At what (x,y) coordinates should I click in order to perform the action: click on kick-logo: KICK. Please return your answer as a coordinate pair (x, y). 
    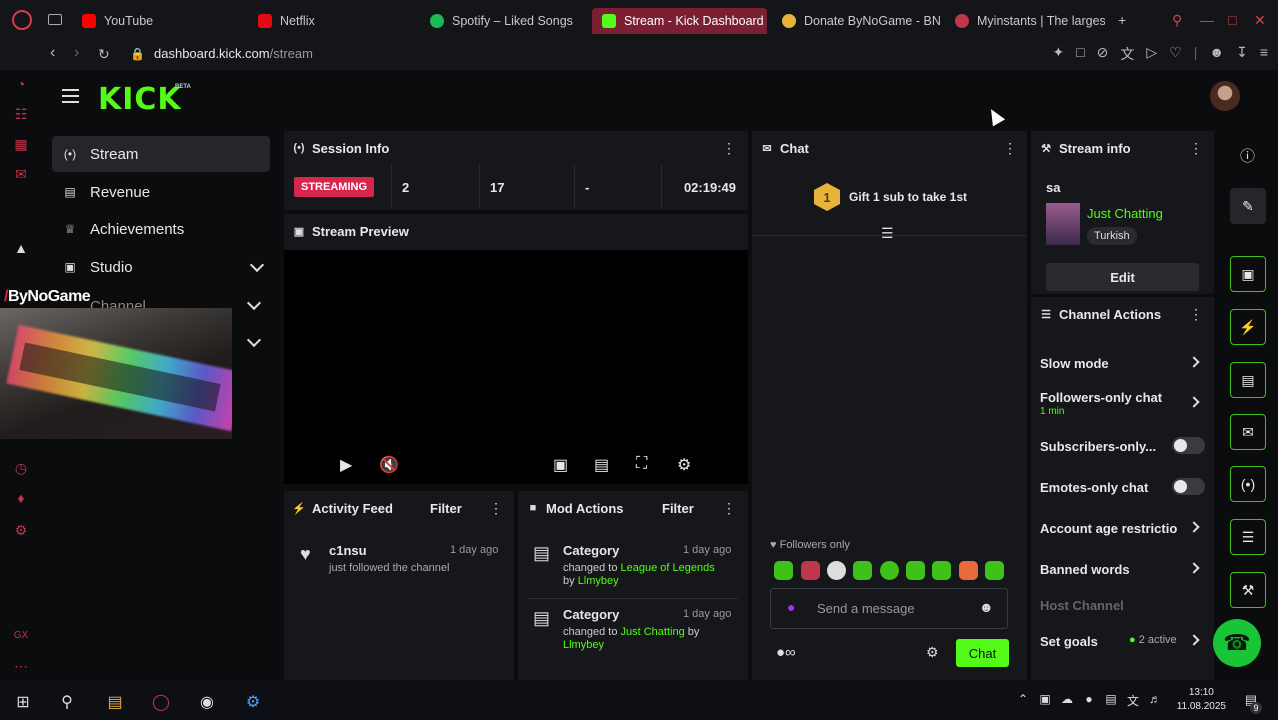
    Looking at the image, I should click on (140, 99).